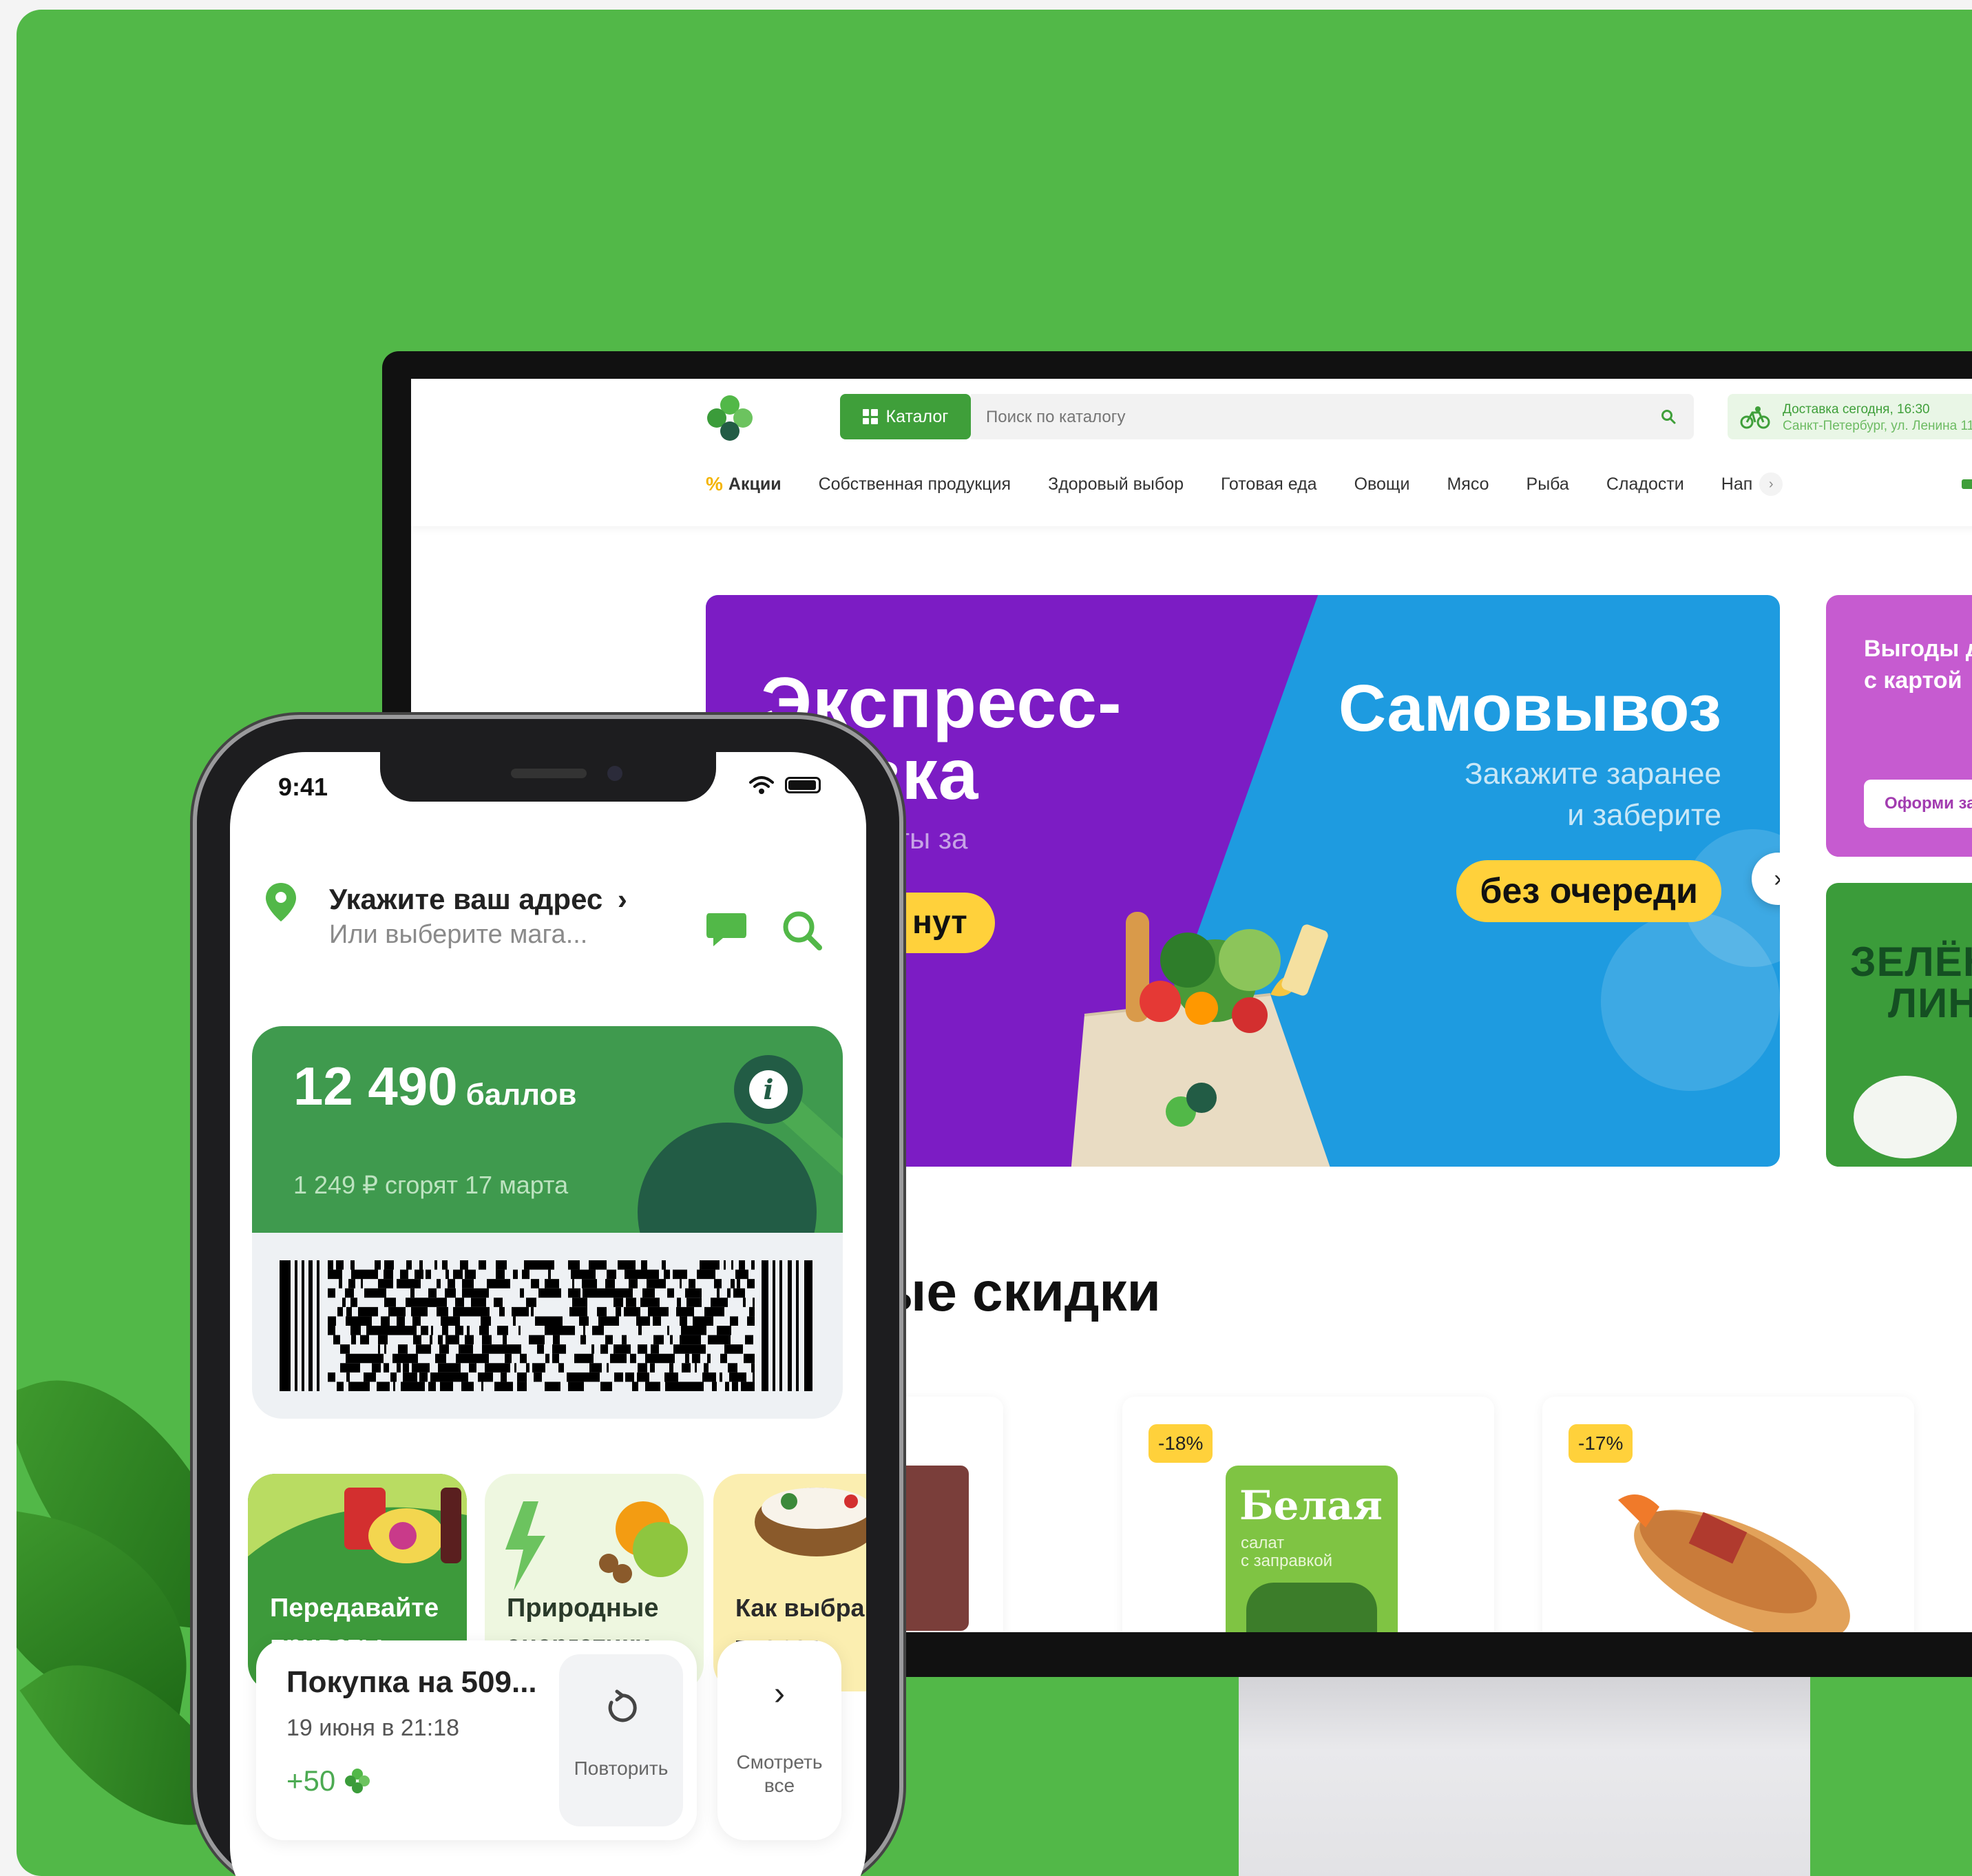 The width and height of the screenshot is (1972, 1876). Describe the element at coordinates (1856, 409) in the screenshot. I see `delivery-time: Доставка сегодня, 16:30` at that location.